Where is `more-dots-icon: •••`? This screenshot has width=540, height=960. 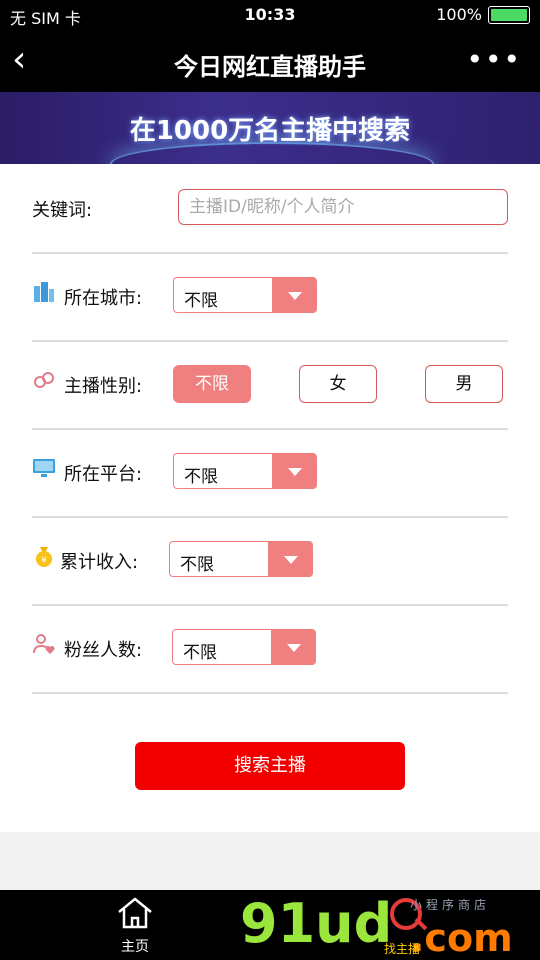
more-dots-icon: ••• is located at coordinates (494, 60).